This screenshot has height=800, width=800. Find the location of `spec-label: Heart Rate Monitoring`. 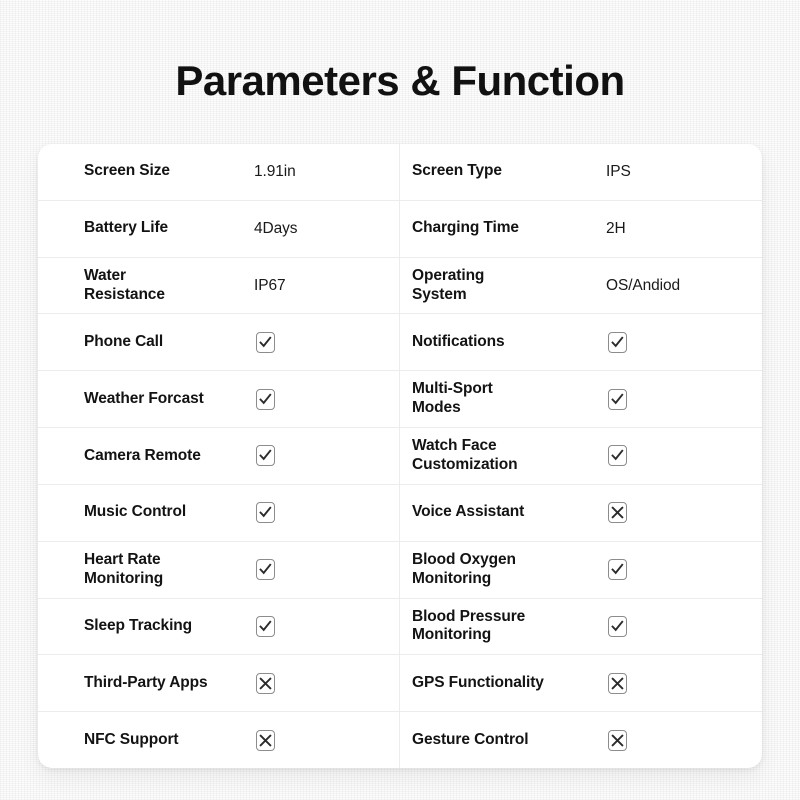

spec-label: Heart Rate Monitoring is located at coordinates (124, 568).